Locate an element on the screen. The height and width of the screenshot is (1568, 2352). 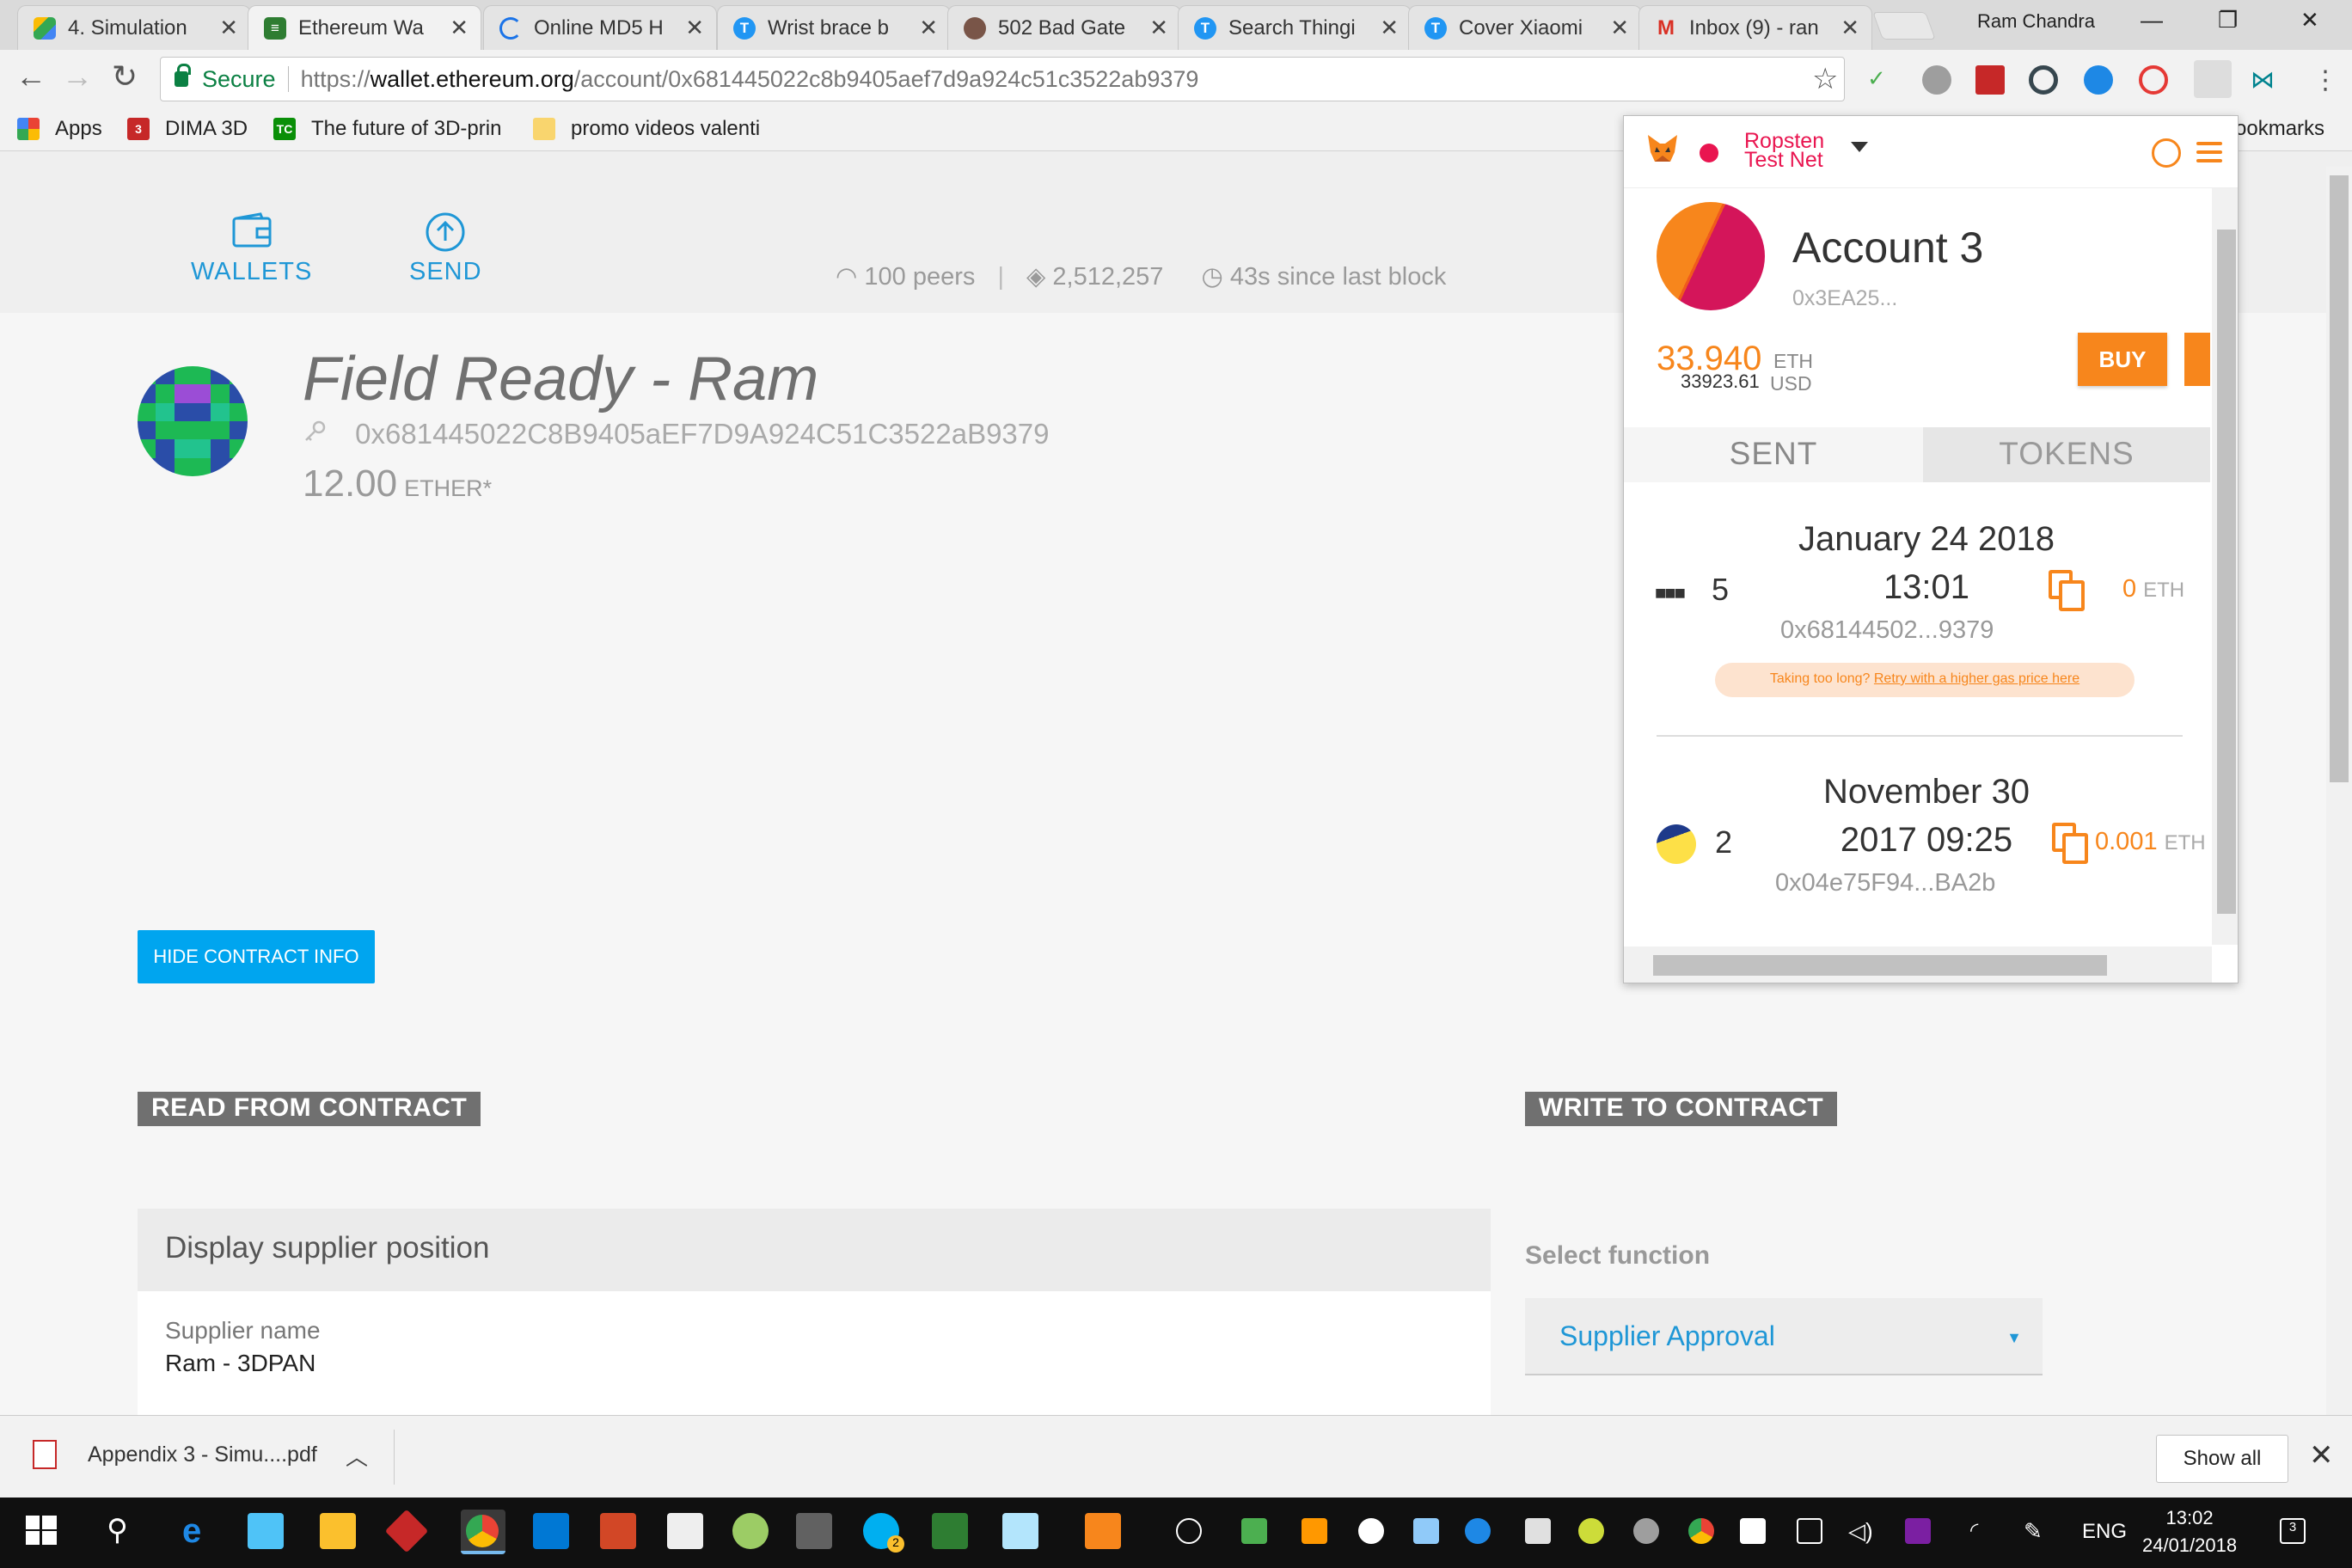
tab-simulation: 4. Simulation ✕ is located at coordinates (134, 27).